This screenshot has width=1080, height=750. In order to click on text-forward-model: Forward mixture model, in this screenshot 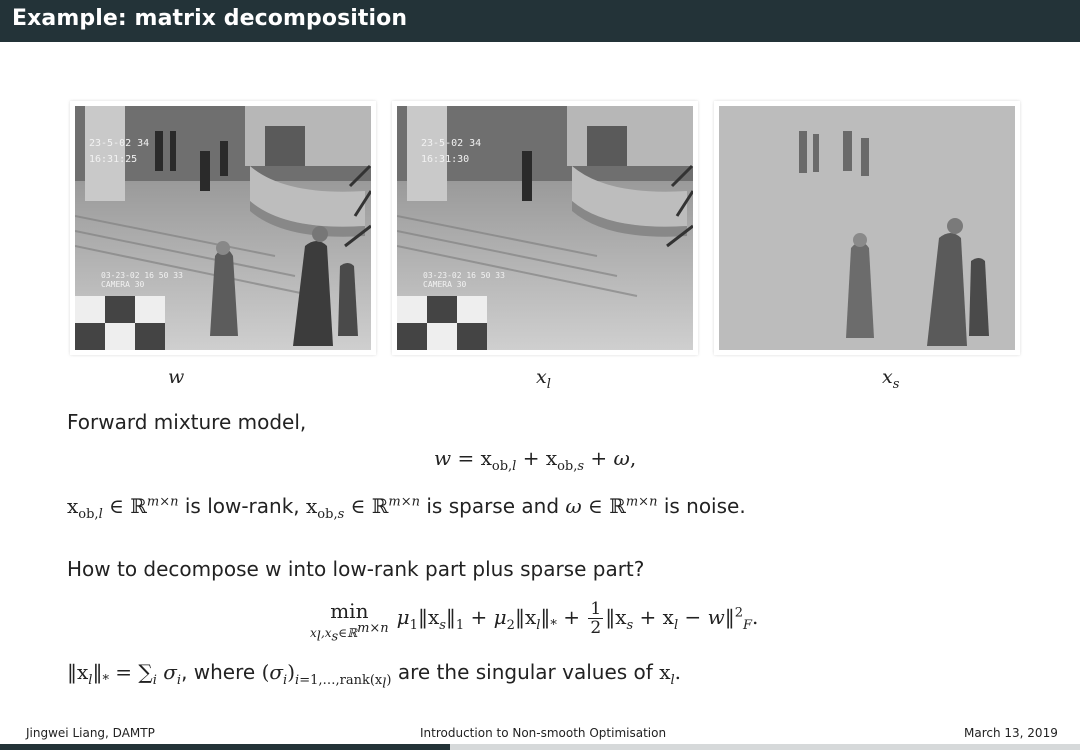, I will do `click(187, 422)`.